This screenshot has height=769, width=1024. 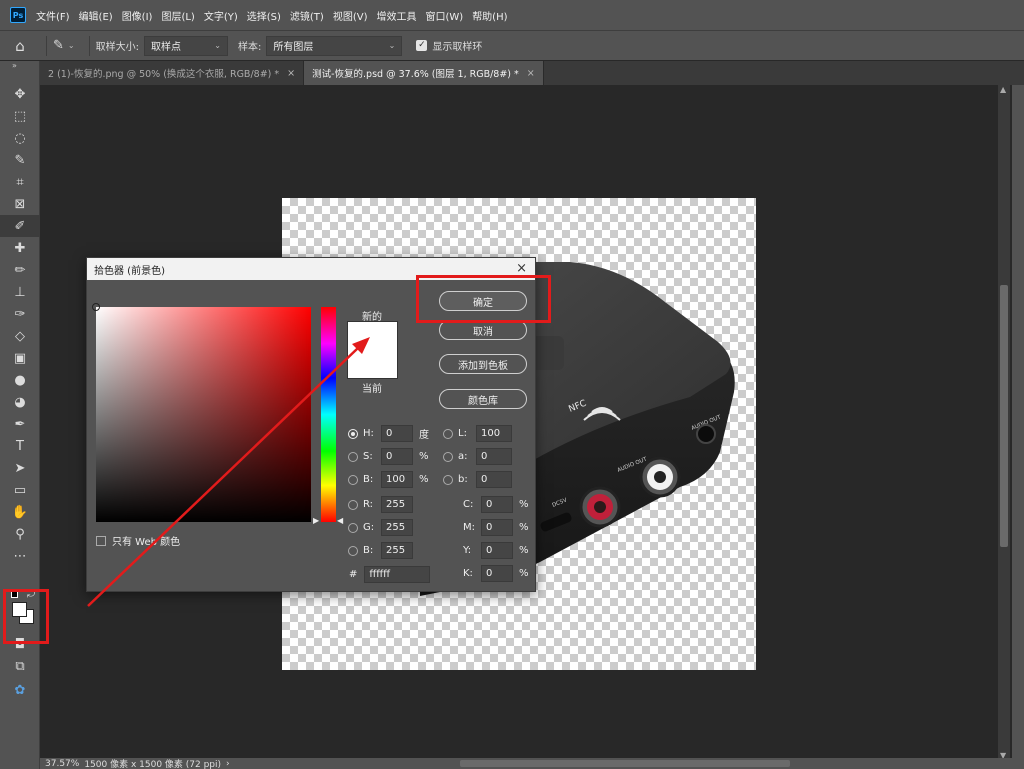 I want to click on screen-mode-icon: ⧉, so click(x=20, y=666).